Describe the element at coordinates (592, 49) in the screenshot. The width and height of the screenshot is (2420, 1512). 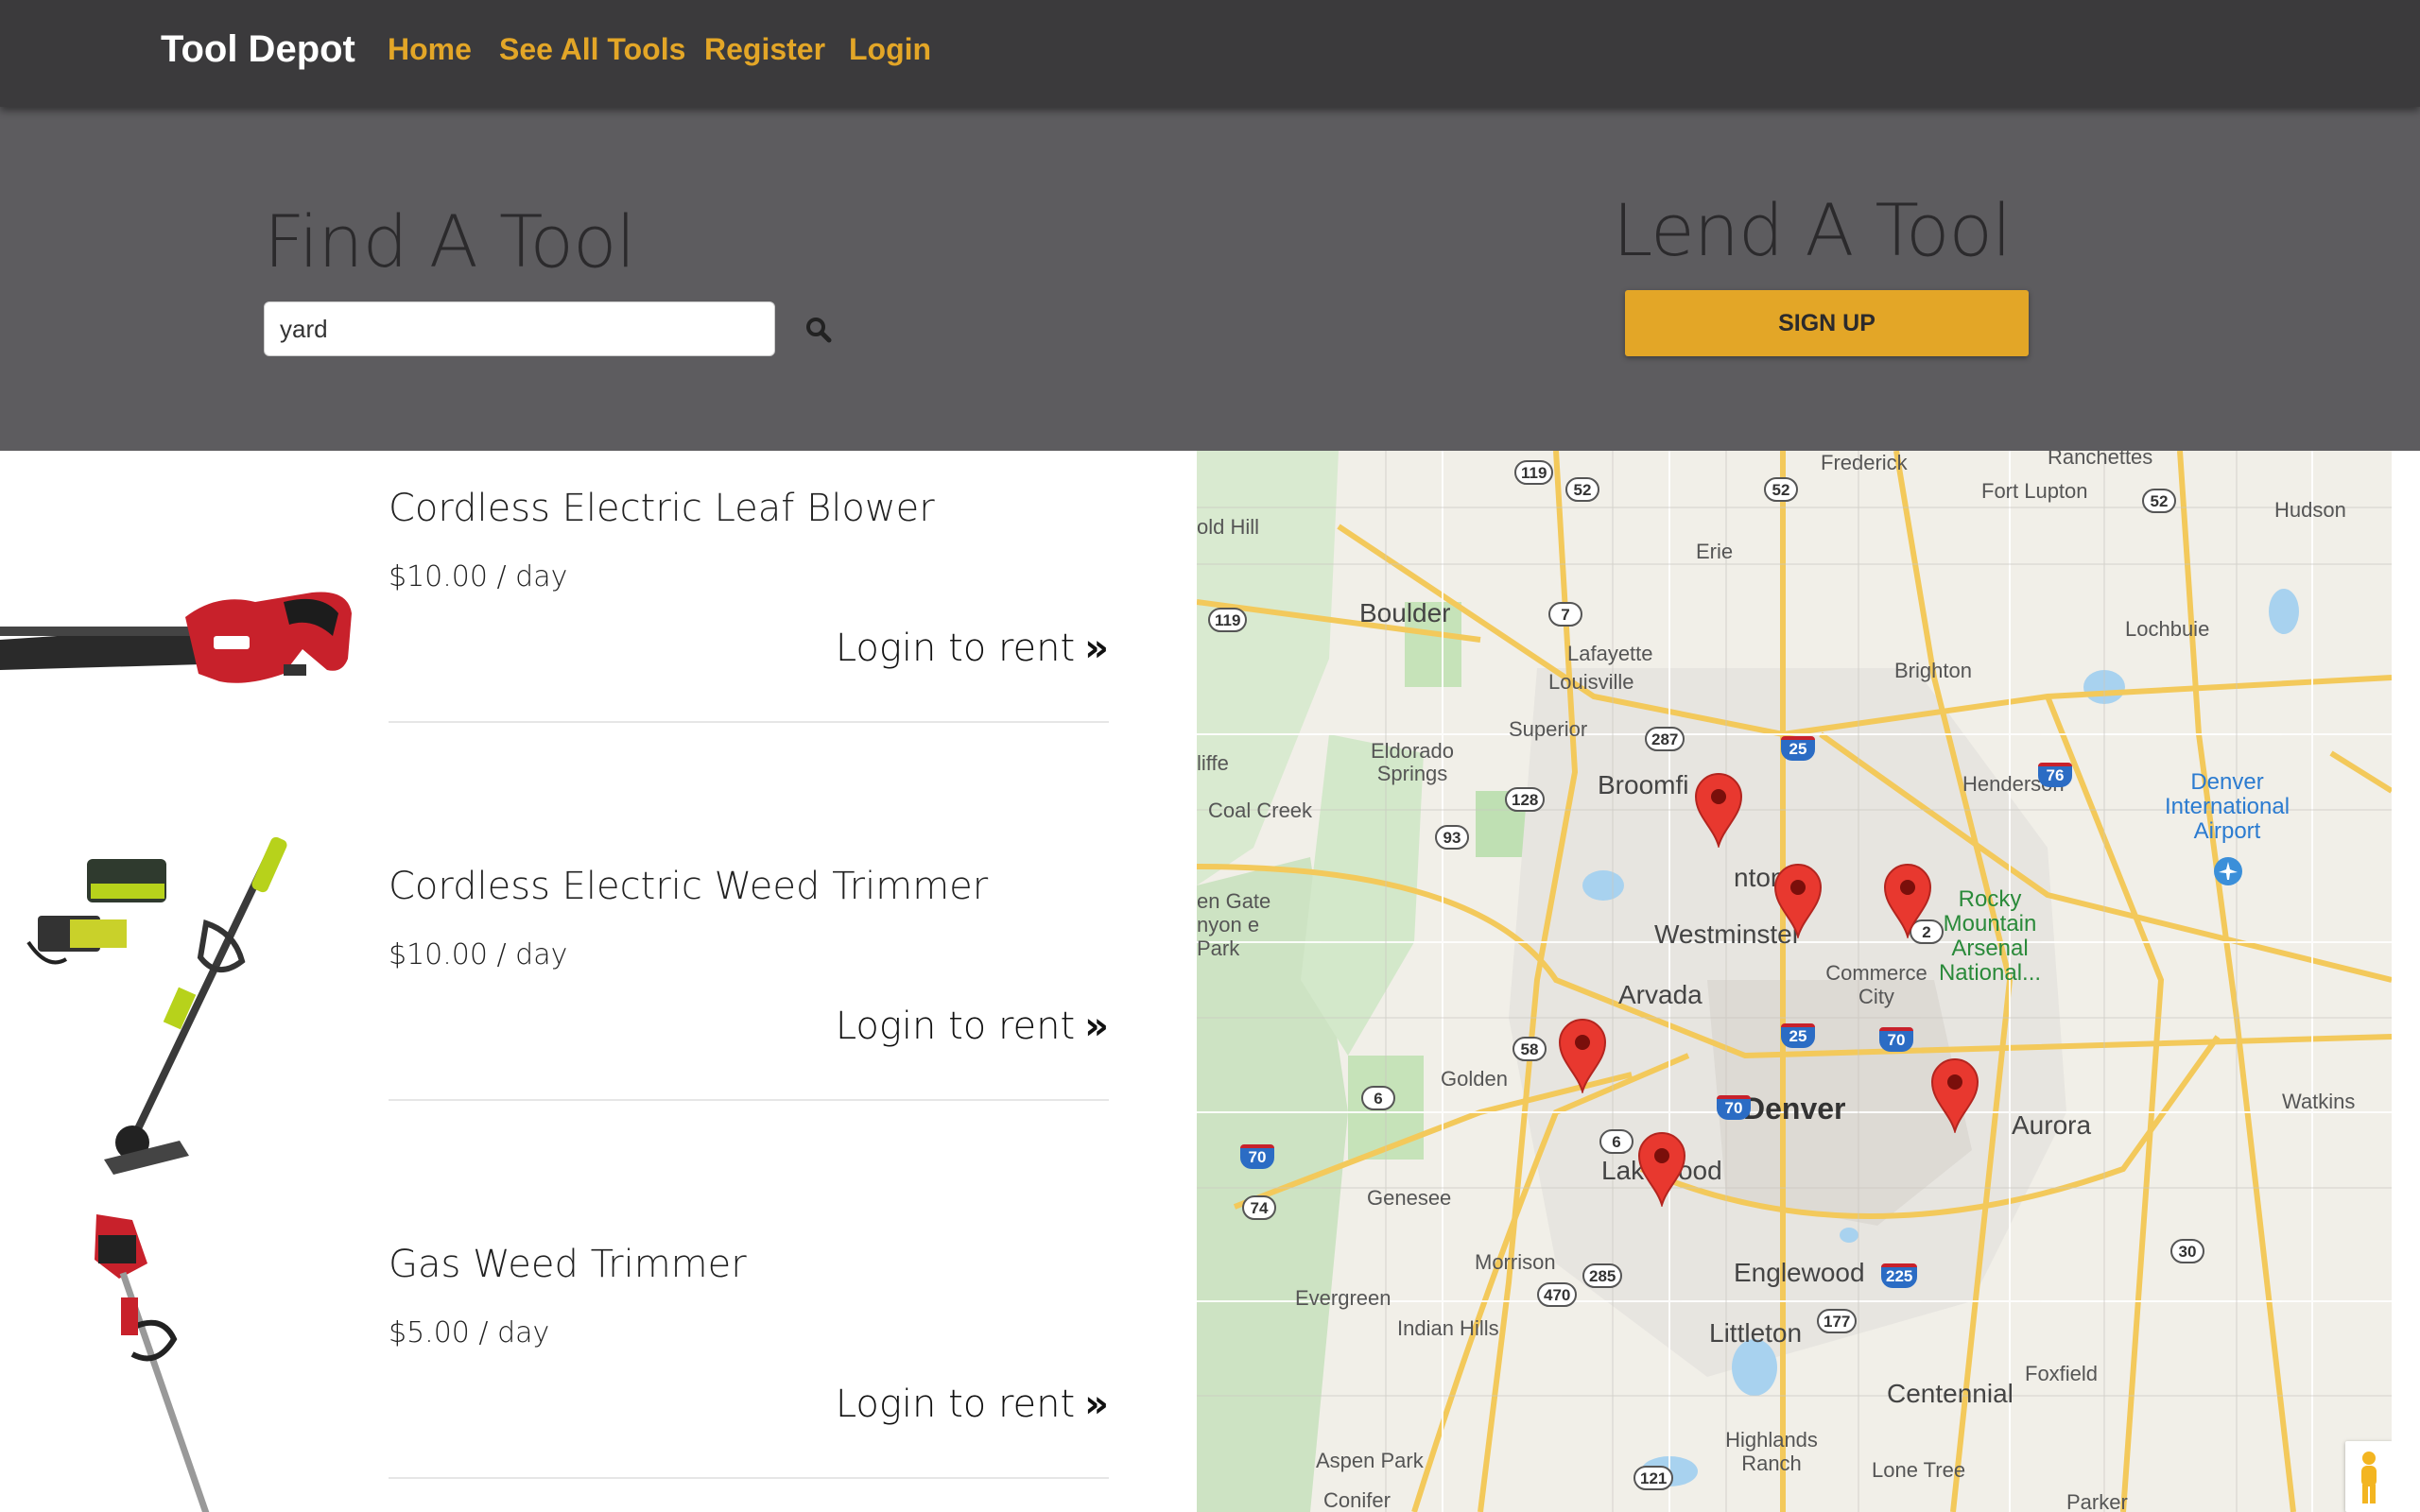
I see `nav-see-all-tools-link: See All Tools` at that location.